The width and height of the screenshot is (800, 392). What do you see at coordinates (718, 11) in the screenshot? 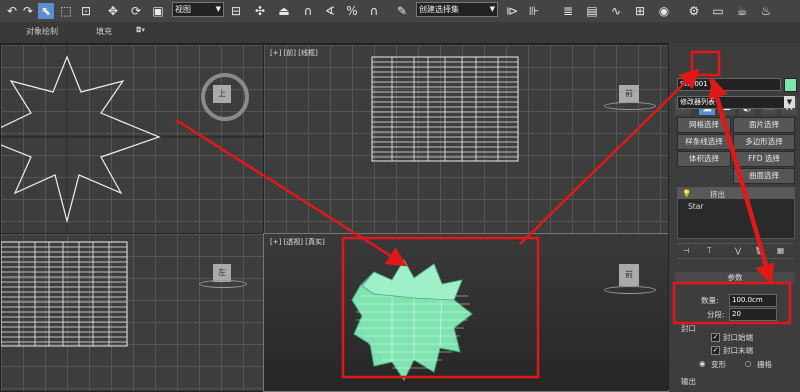
I see `rendered-frame-icon: ▭` at bounding box center [718, 11].